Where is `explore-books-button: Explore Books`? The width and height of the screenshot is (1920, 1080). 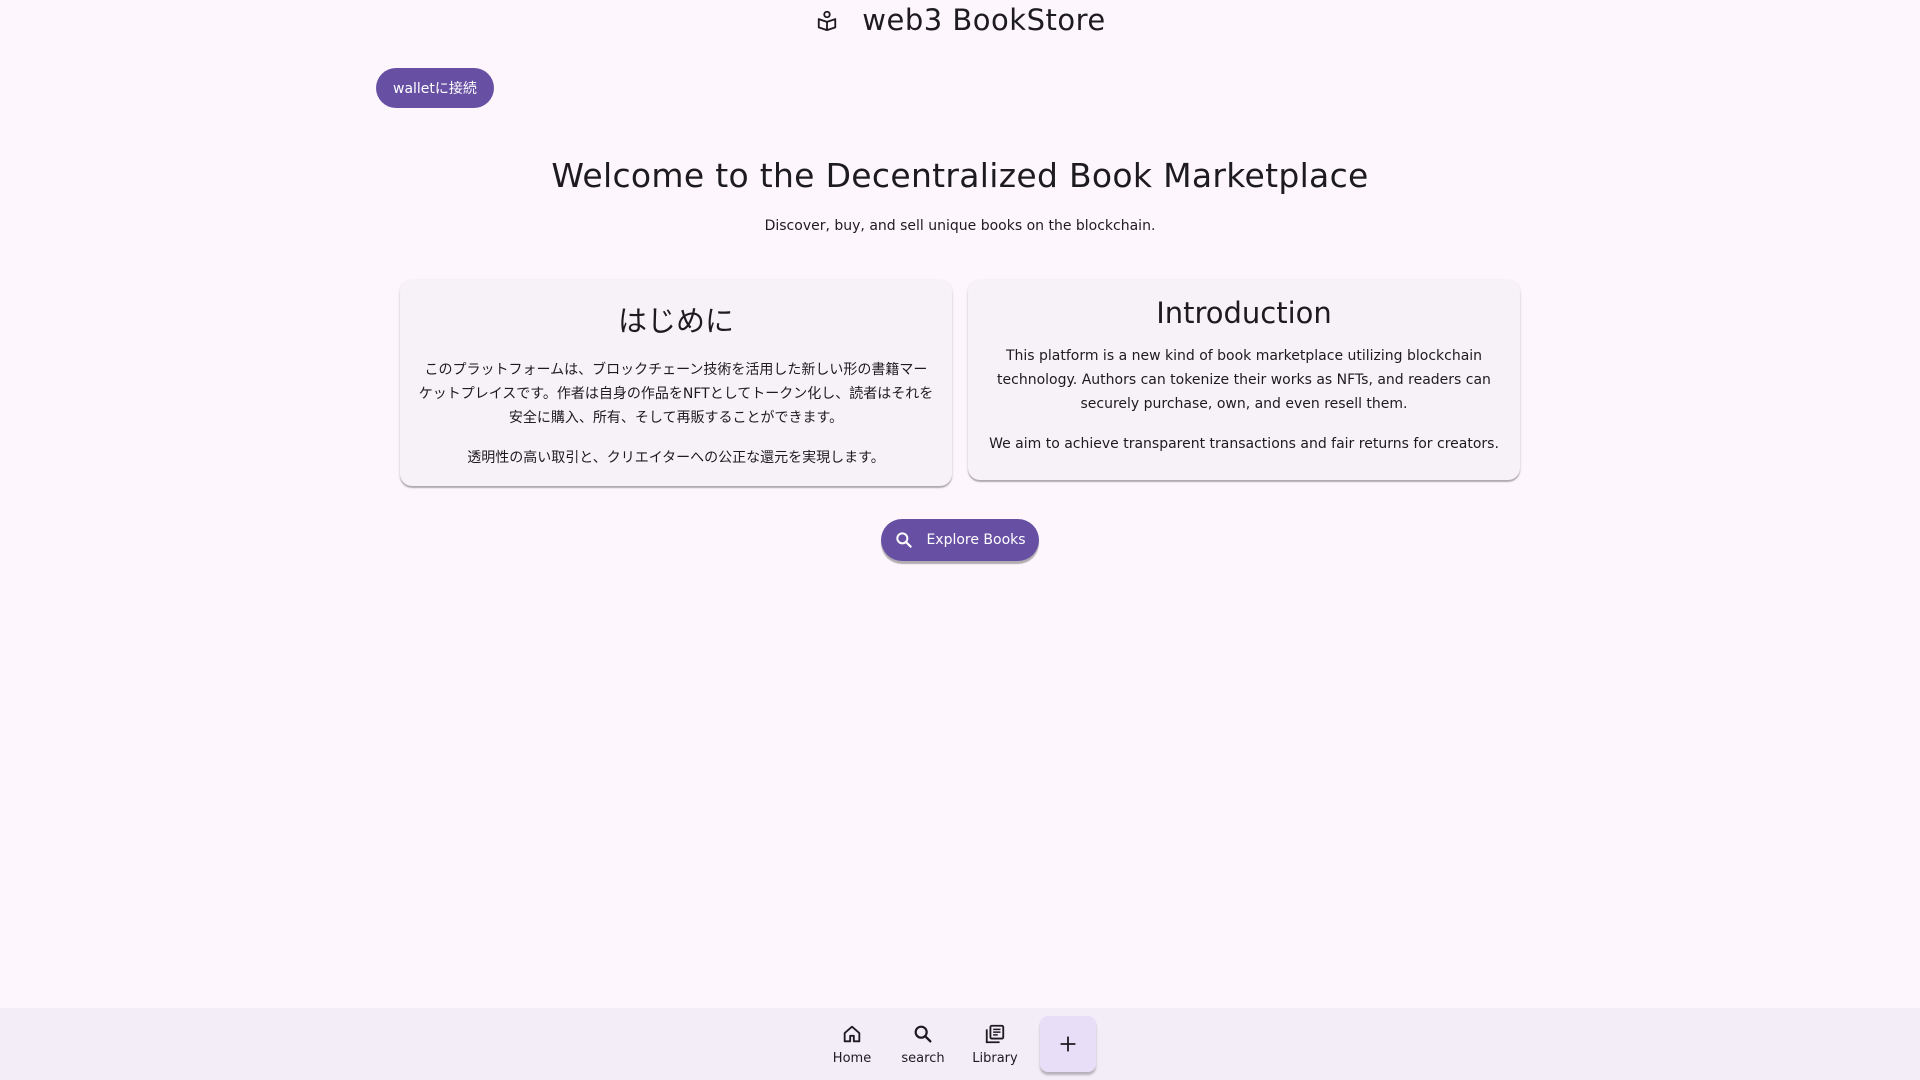 explore-books-button: Explore Books is located at coordinates (960, 540).